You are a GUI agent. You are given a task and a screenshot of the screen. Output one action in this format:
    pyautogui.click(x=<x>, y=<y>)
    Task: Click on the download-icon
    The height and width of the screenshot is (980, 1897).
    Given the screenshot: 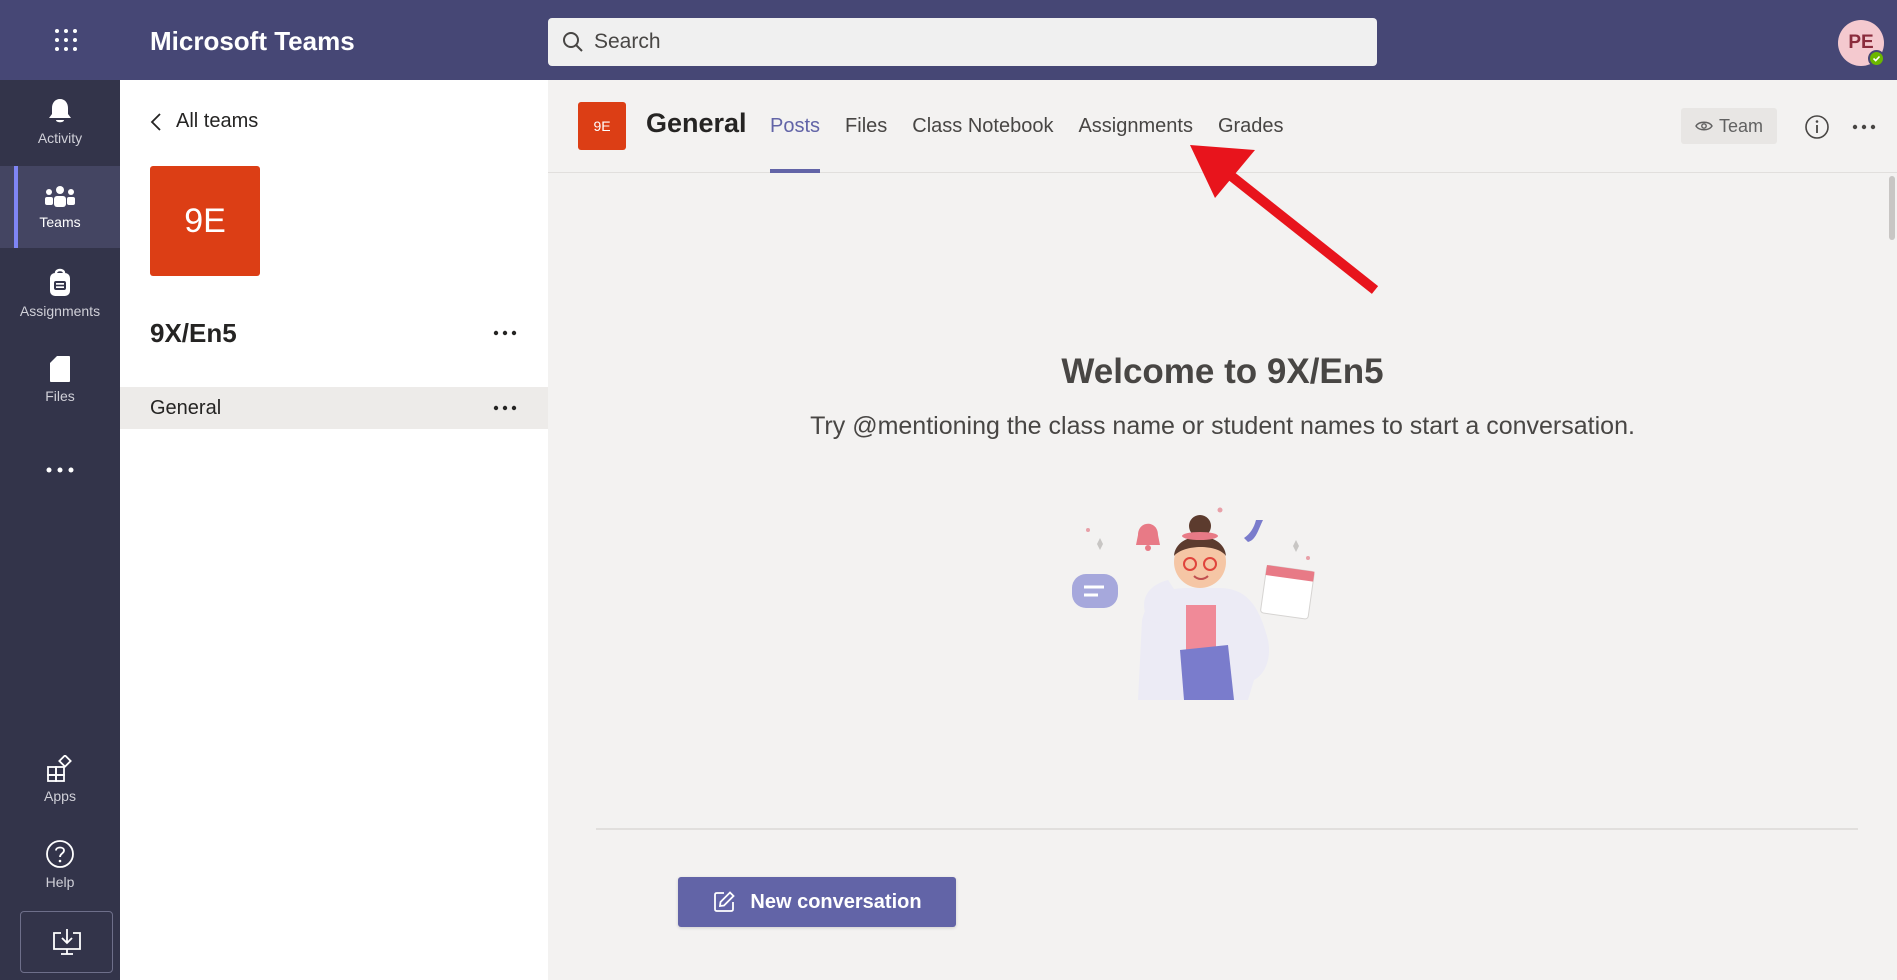 What is the action you would take?
    pyautogui.click(x=66, y=942)
    